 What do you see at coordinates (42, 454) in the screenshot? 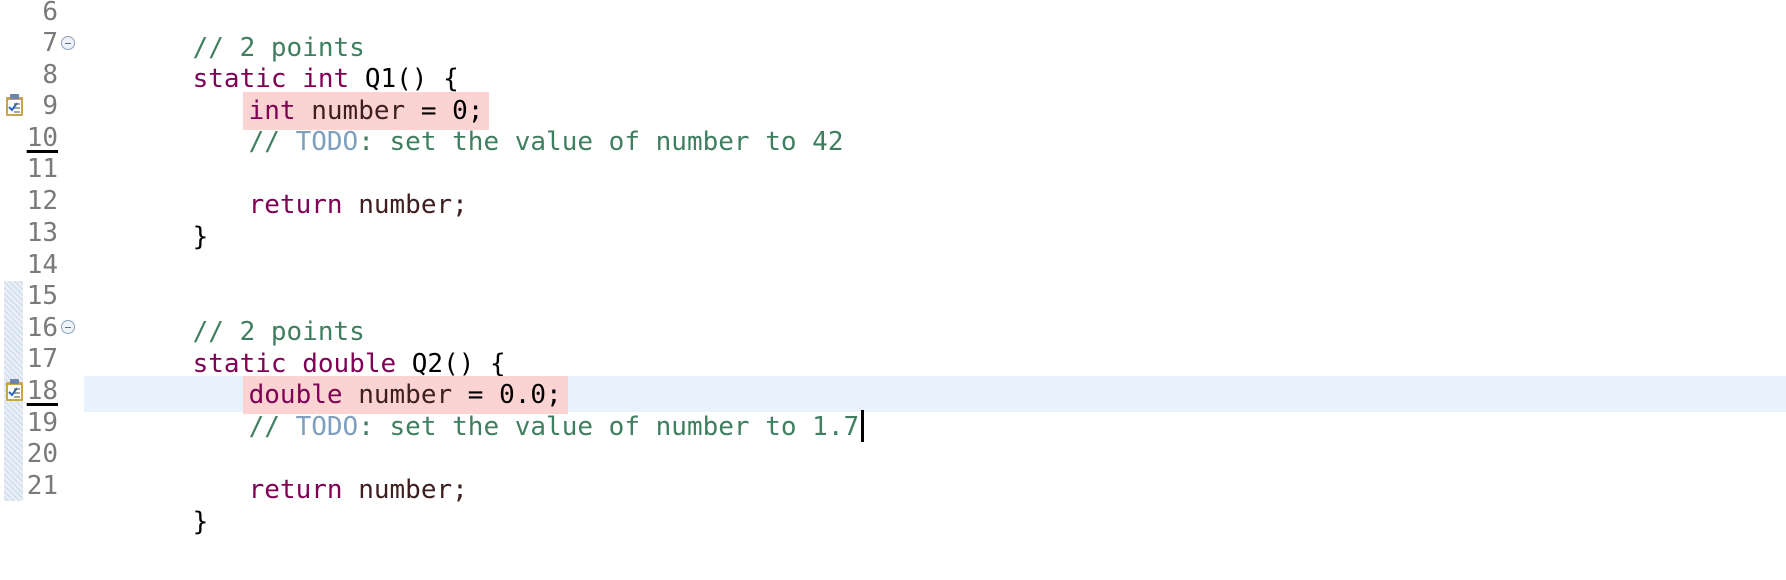
I see `line-number: 20` at bounding box center [42, 454].